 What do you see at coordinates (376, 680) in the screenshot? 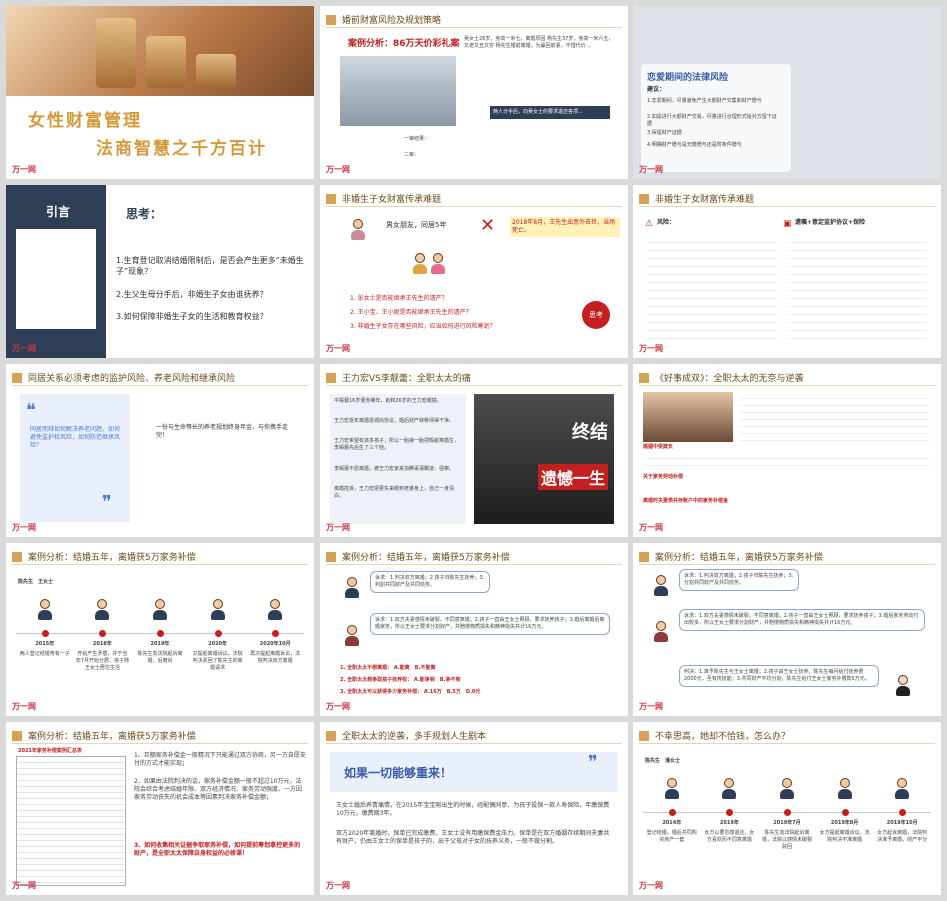
I see `answer-2-label: 2. 全职太太想争取孩子抚养权：` at bounding box center [376, 680].